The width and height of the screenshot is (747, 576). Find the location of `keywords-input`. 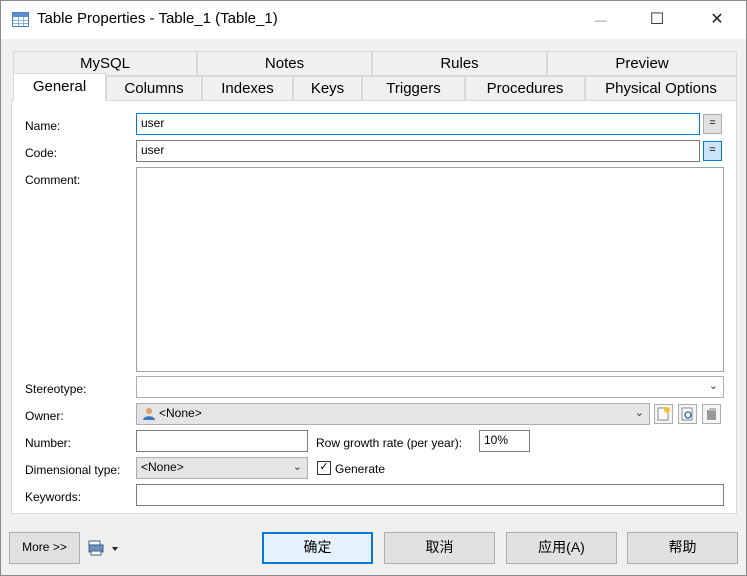

keywords-input is located at coordinates (430, 495).